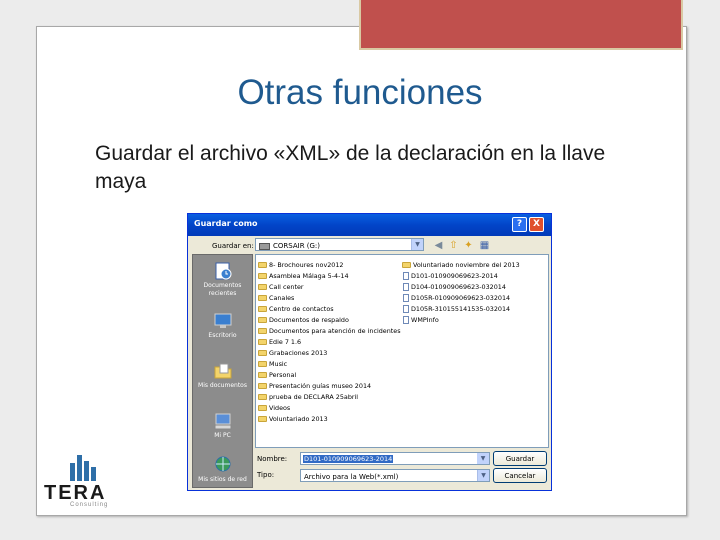  Describe the element at coordinates (329, 331) in the screenshot. I see `folder-item: Documentos para atención de incidentes` at that location.